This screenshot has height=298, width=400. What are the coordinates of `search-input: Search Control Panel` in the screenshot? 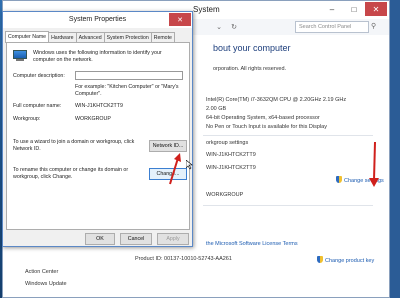 It's located at (332, 27).